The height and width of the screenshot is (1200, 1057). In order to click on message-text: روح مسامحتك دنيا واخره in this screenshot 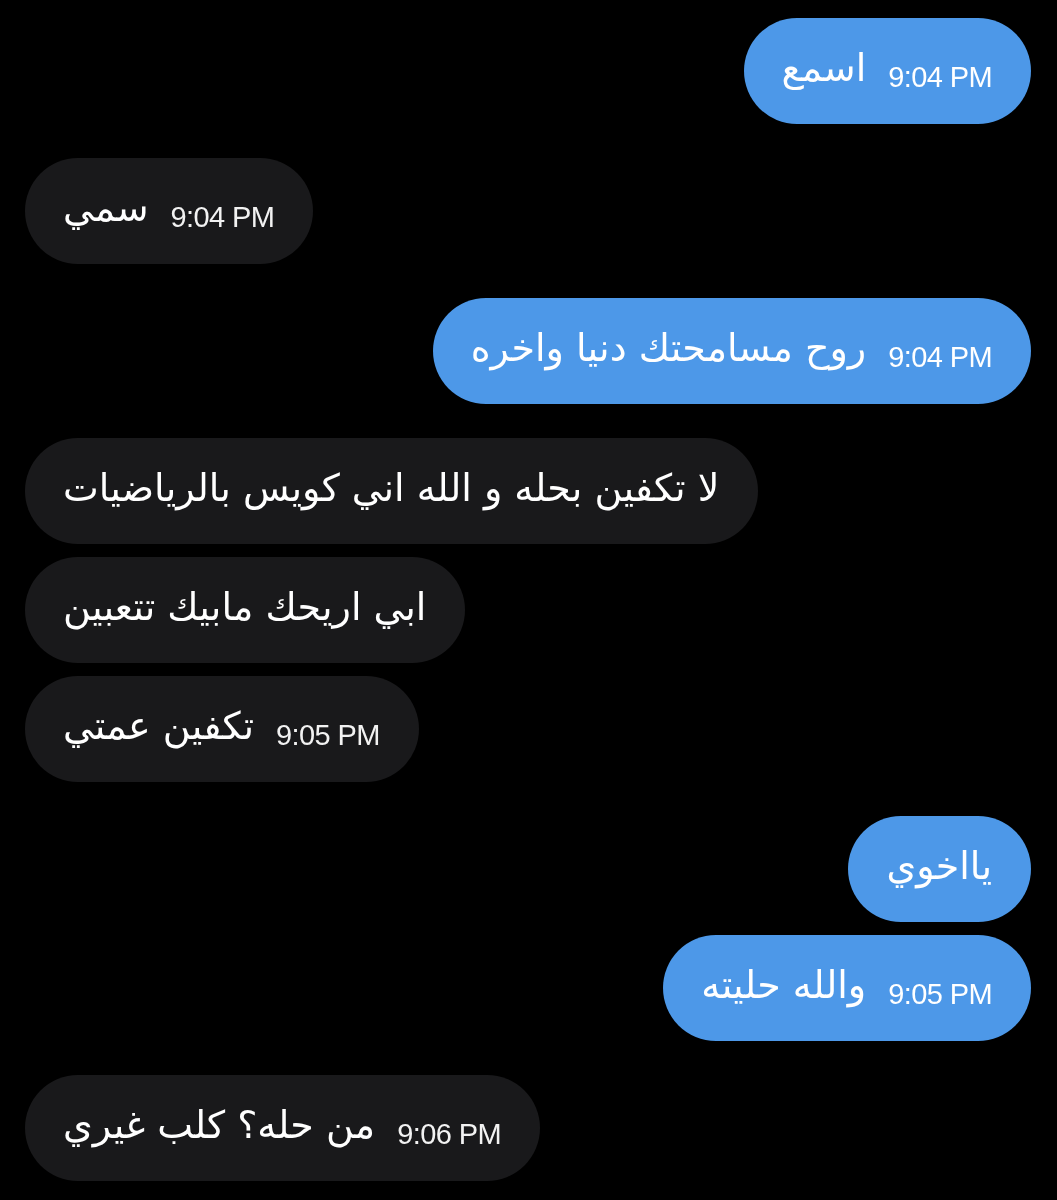, I will do `click(668, 348)`.